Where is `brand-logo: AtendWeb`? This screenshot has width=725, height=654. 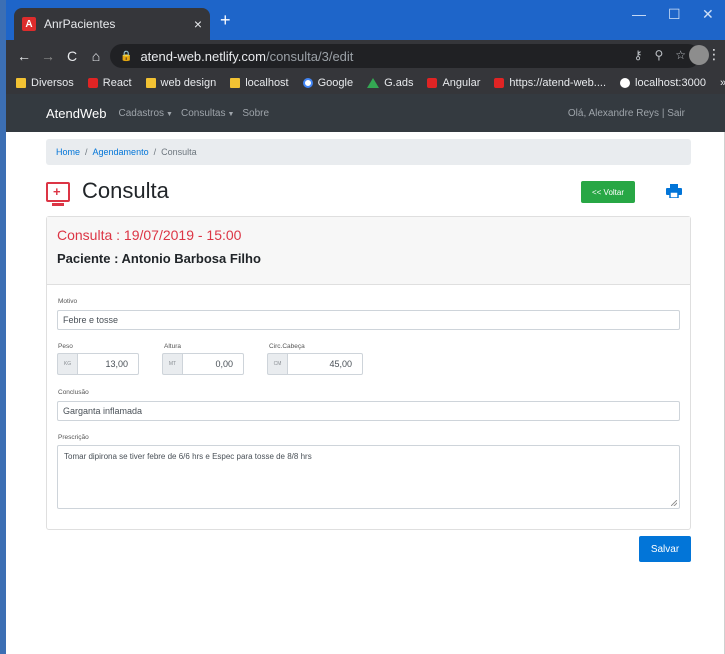 brand-logo: AtendWeb is located at coordinates (76, 113).